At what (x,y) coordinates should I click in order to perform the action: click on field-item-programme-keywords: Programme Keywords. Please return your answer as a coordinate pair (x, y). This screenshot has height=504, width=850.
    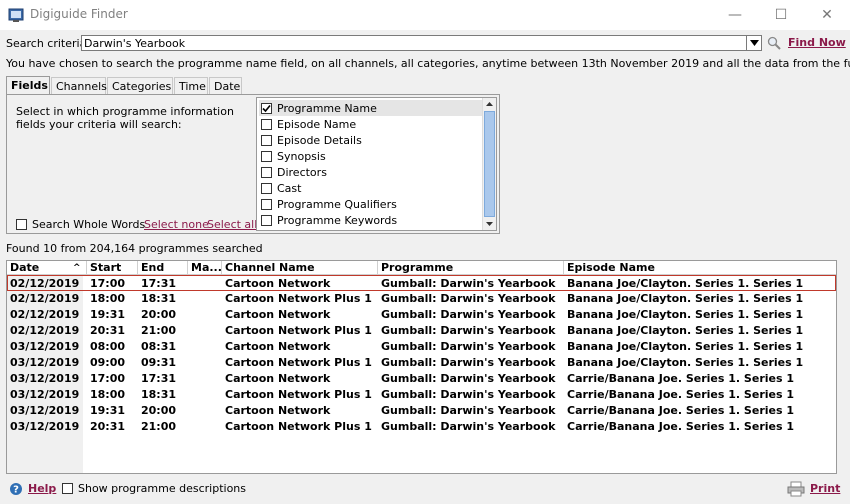
    Looking at the image, I should click on (371, 220).